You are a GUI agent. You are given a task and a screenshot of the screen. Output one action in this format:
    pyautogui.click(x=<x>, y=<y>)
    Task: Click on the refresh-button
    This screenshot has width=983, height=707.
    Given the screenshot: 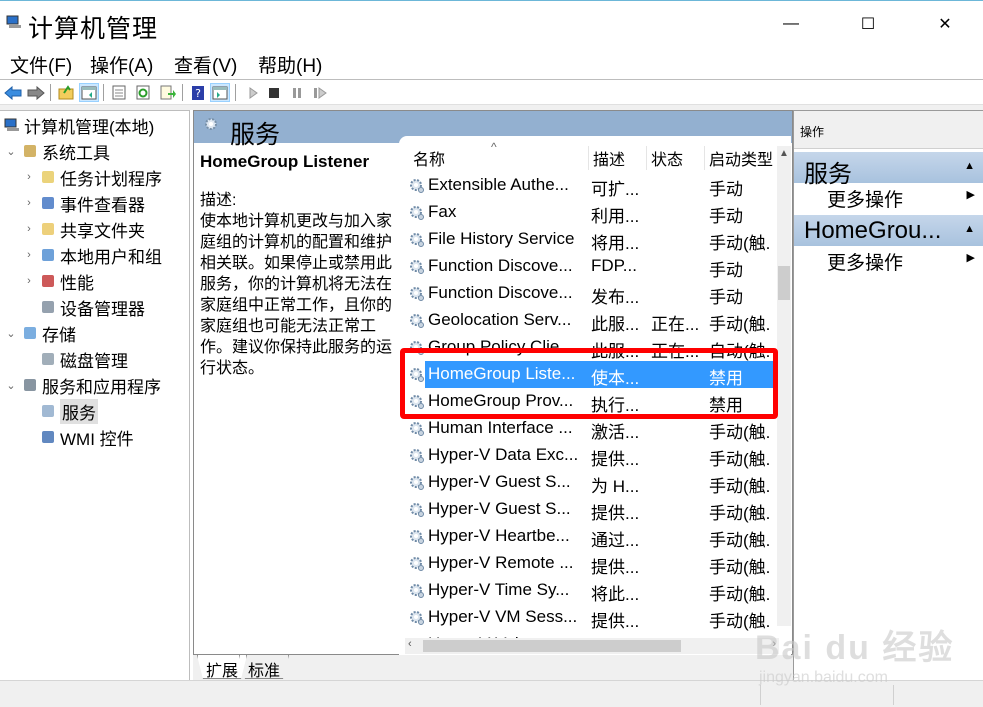 What is the action you would take?
    pyautogui.click(x=143, y=92)
    